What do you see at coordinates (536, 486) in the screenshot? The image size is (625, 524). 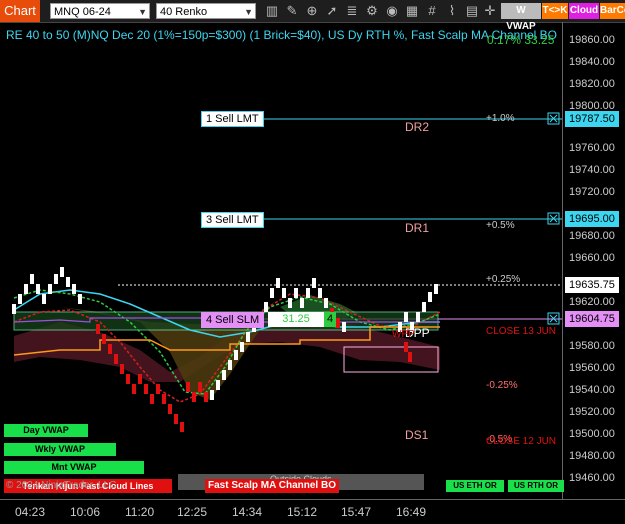 I see `us-rth-or-button: US RTH OR` at bounding box center [536, 486].